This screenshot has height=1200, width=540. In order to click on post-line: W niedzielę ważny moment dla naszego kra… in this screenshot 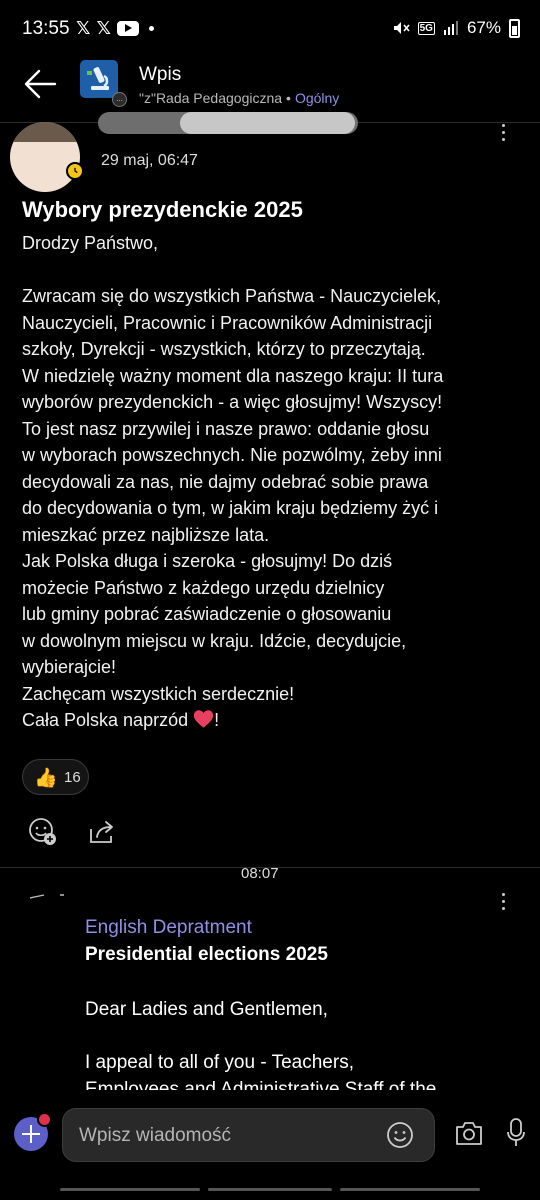, I will do `click(233, 375)`.